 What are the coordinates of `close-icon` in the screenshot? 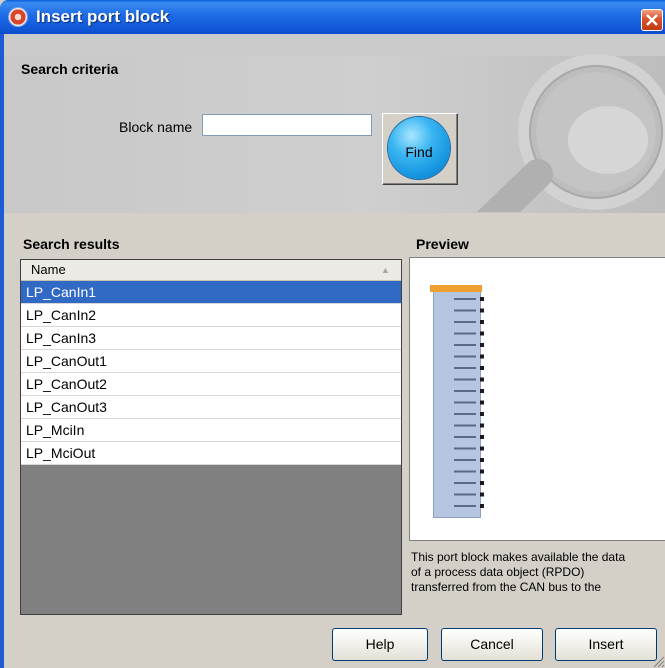 It's located at (652, 20).